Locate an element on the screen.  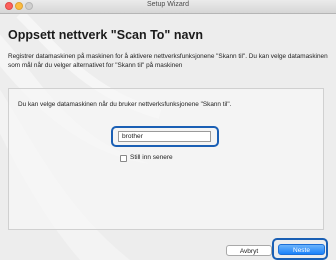
set-later-checkbox is located at coordinates (123, 158).